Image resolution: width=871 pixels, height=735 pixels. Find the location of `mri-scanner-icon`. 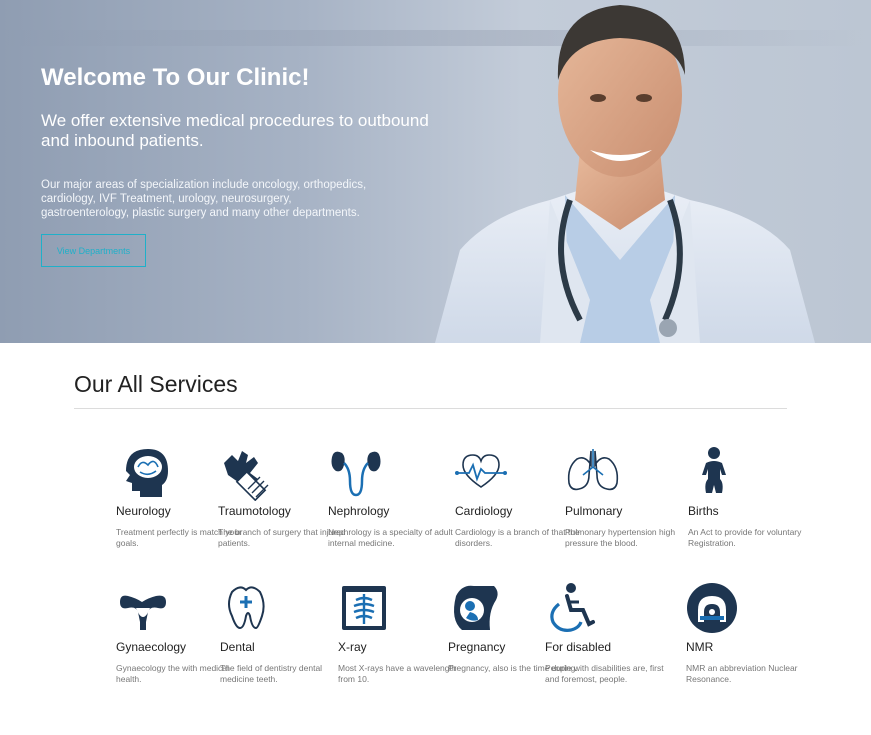

mri-scanner-icon is located at coordinates (712, 608).